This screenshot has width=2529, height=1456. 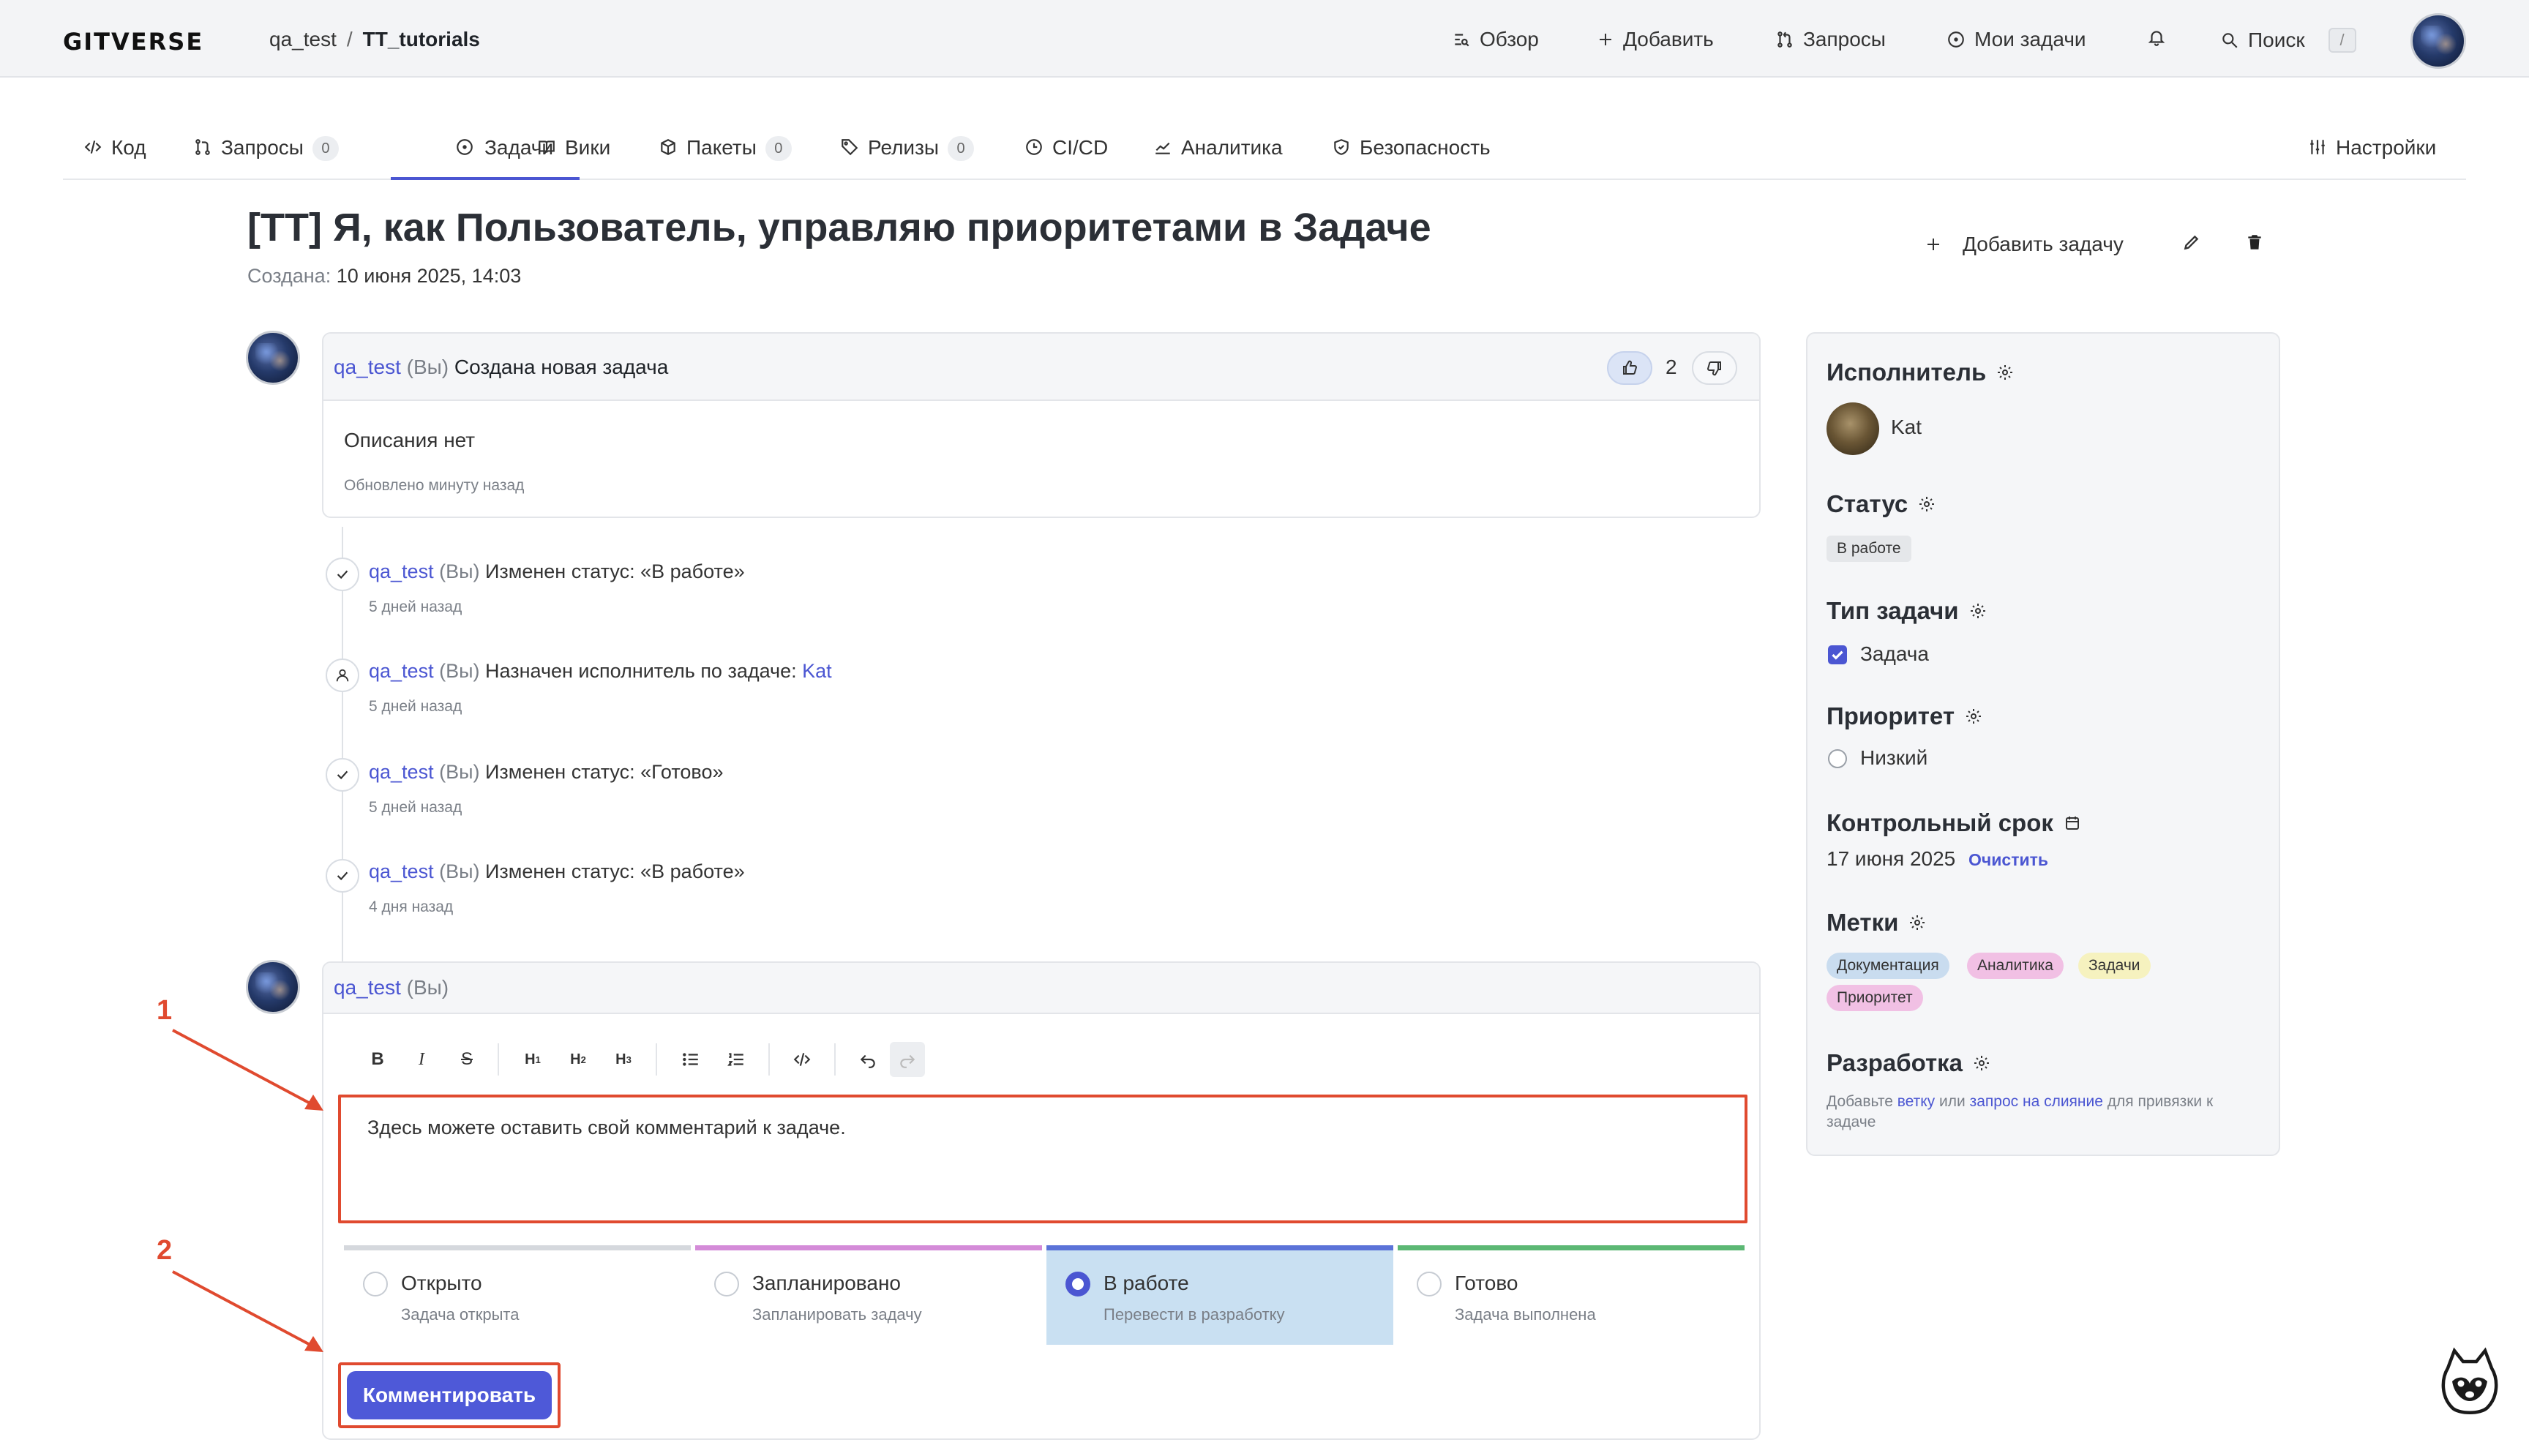 What do you see at coordinates (868, 1059) in the screenshot?
I see `undo-button` at bounding box center [868, 1059].